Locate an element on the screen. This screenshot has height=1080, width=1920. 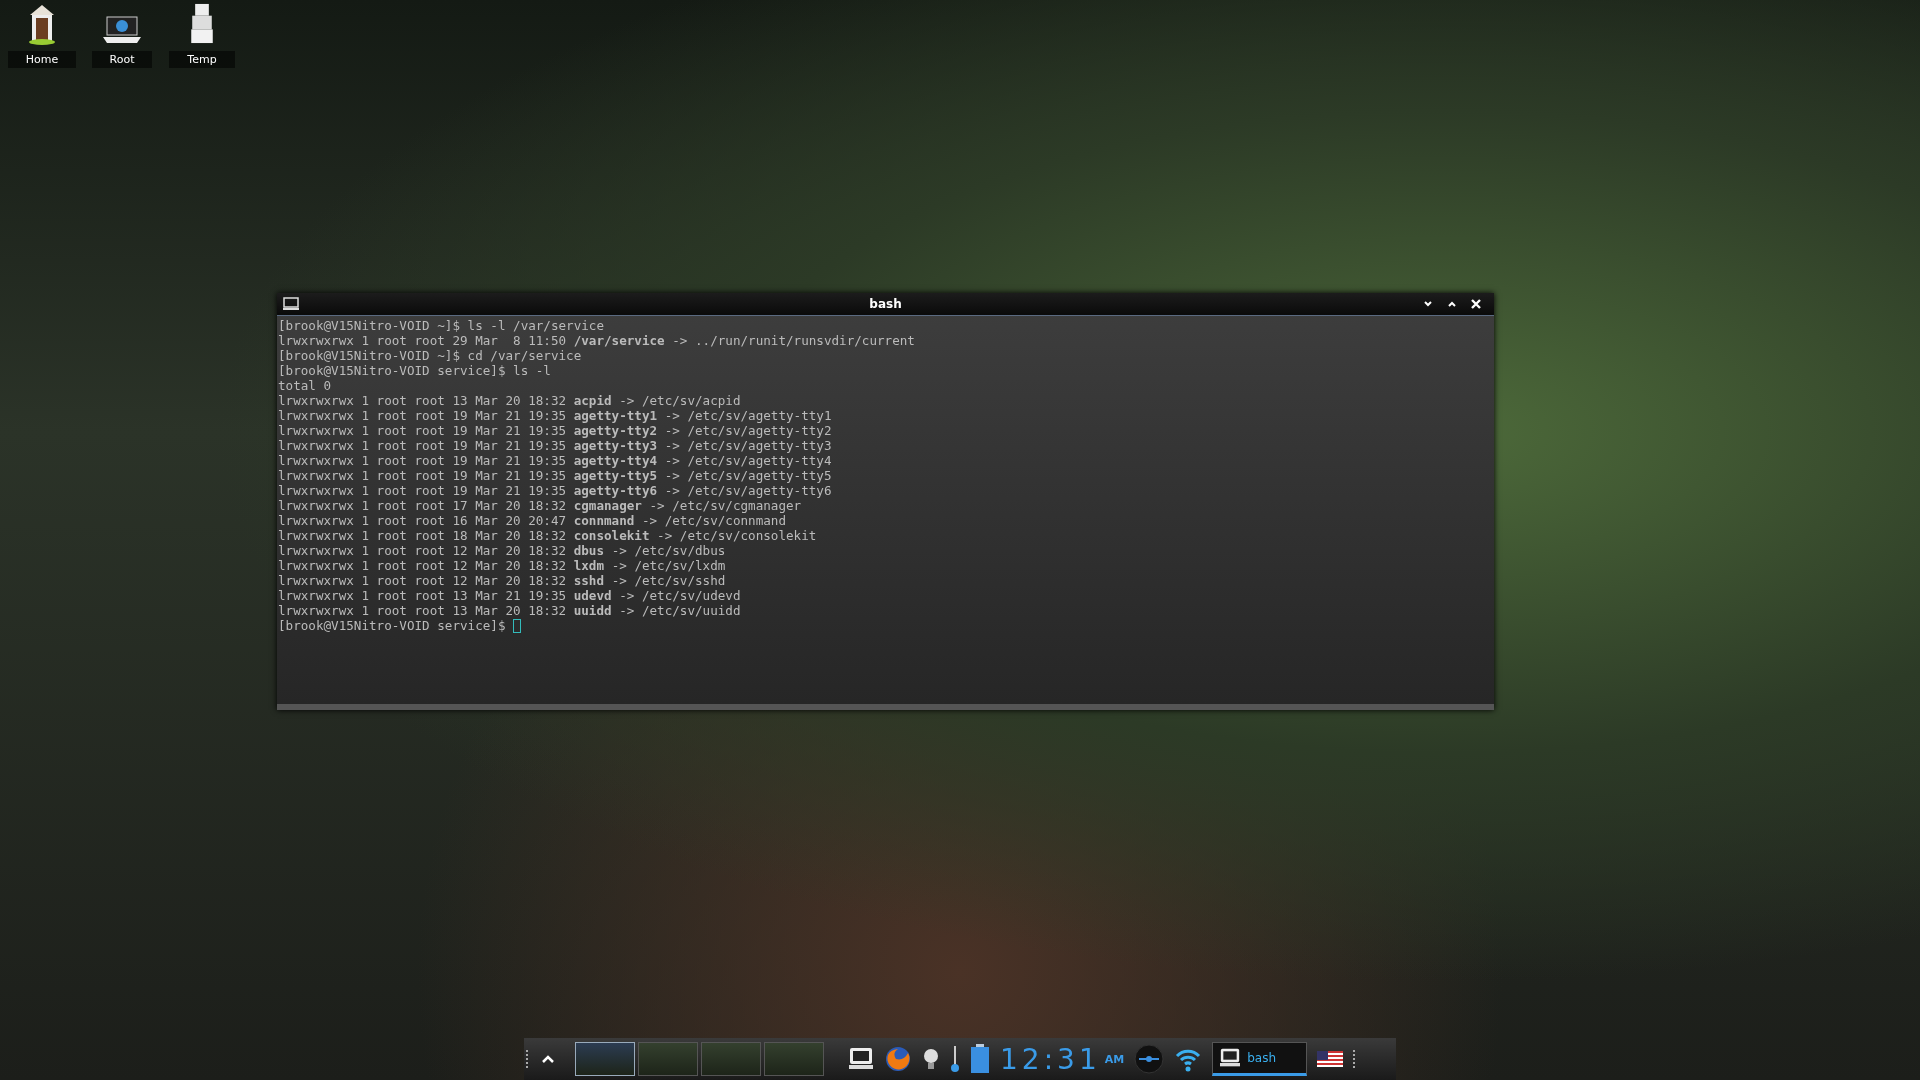
terminal-line: [brook@V15Nitro-VOID ~]$ ls -l /var/service is located at coordinates (442, 325).